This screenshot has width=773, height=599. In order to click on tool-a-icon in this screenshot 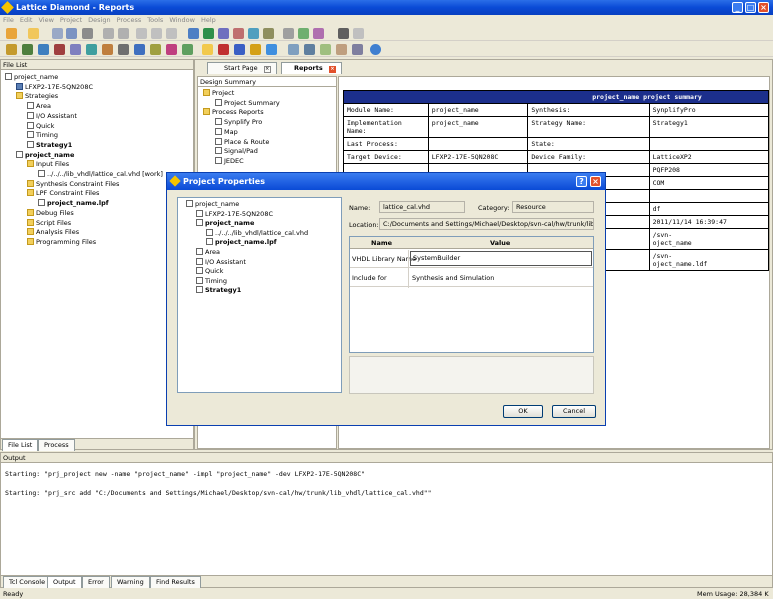, I will do `click(11, 49)`.